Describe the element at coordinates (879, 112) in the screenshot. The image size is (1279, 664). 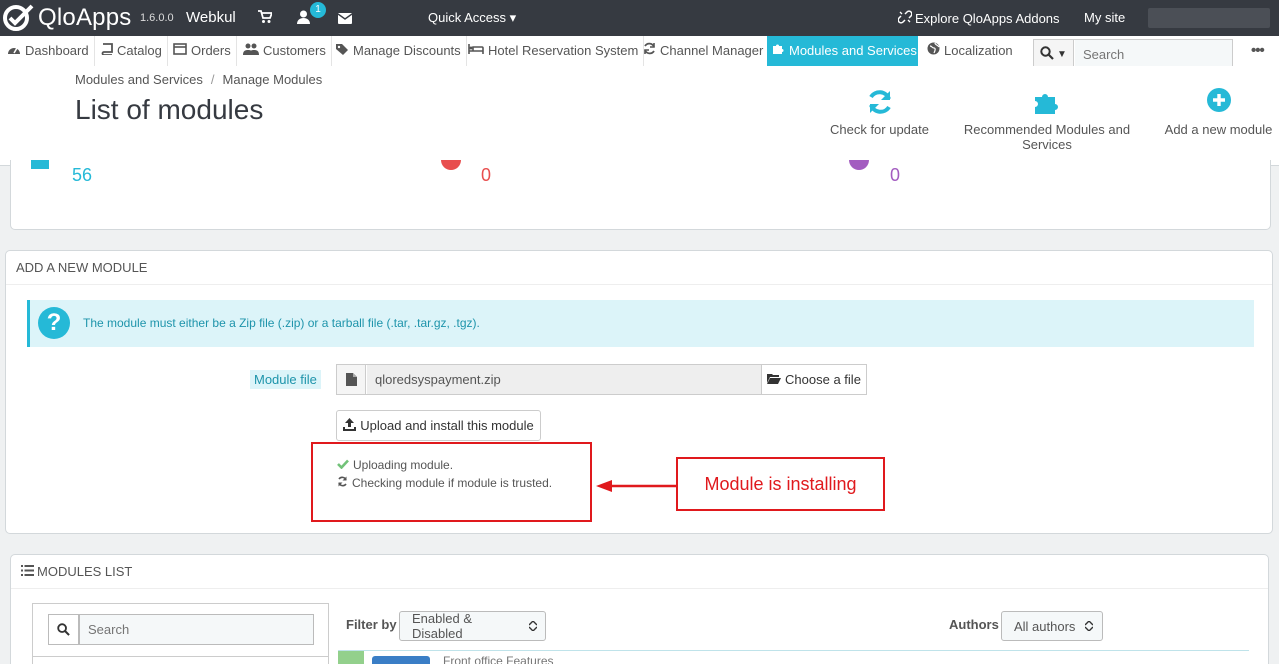
I see `check-update-button: Check for update` at that location.